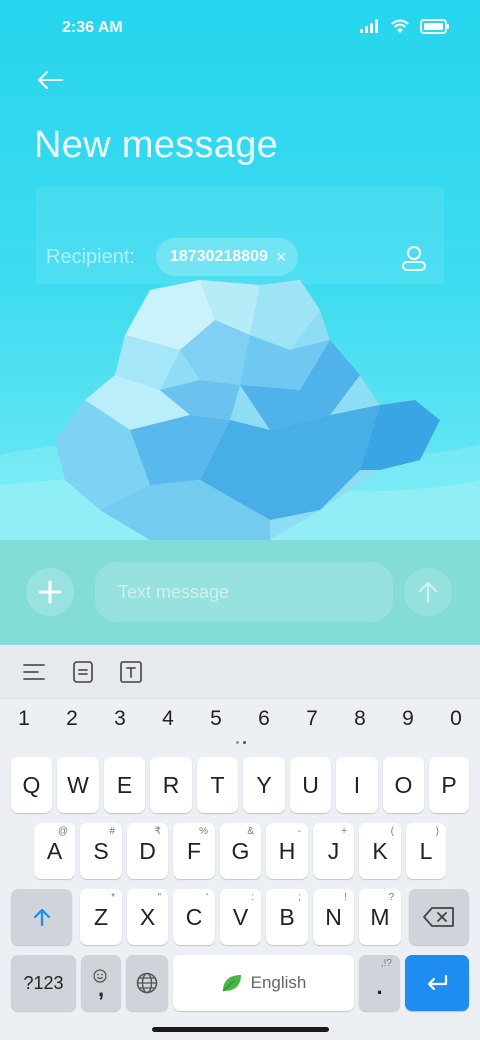 The image size is (480, 1040). What do you see at coordinates (72, 719) in the screenshot?
I see `key-2: 2` at bounding box center [72, 719].